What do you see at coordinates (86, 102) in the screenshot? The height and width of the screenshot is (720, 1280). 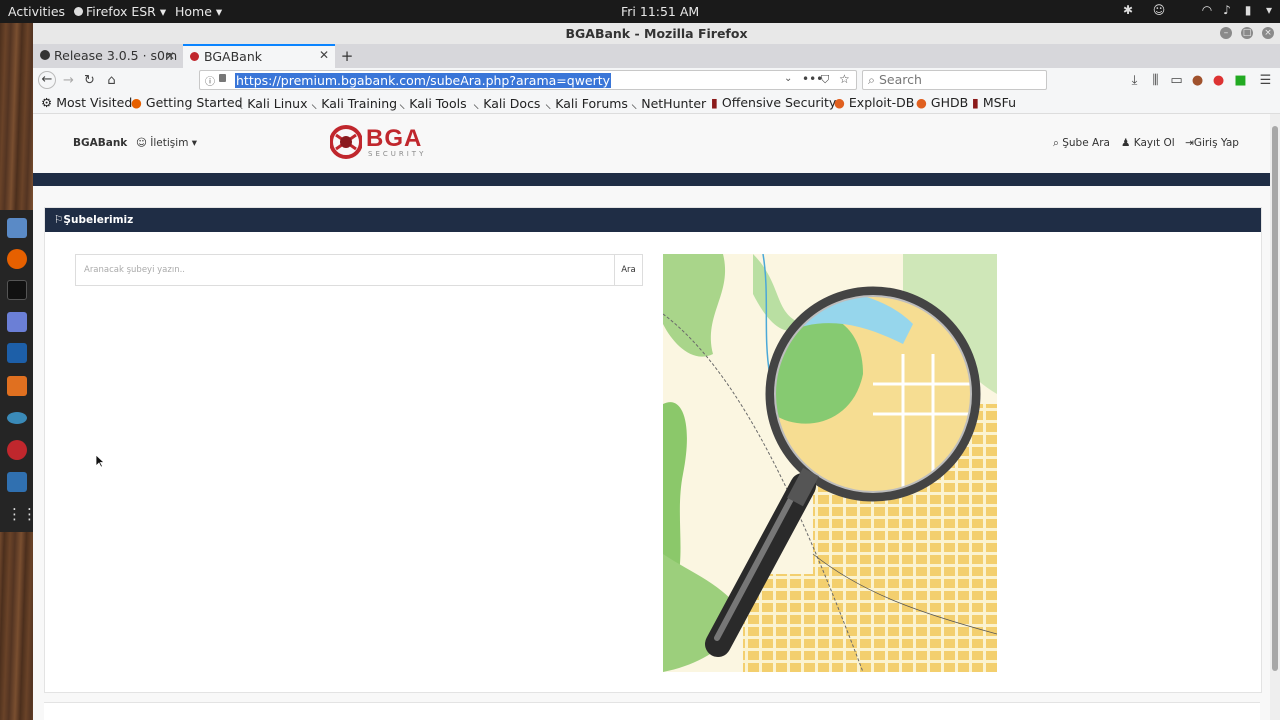 I see `bookmark-most-visited: ⚙ Most Visited` at bounding box center [86, 102].